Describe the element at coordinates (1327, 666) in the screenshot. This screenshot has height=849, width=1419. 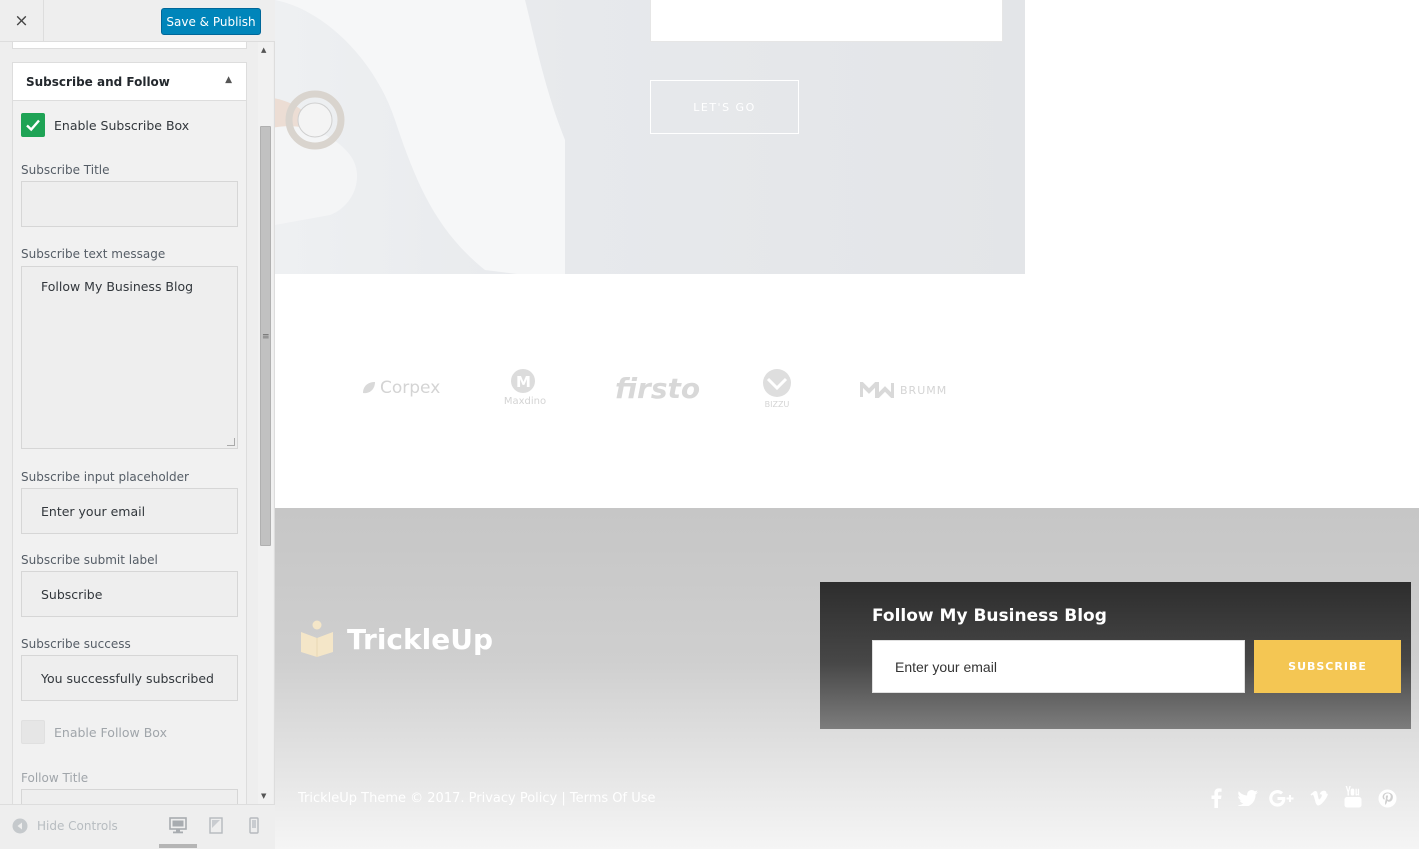
I see `subscribe-button: SUBSCRIBE` at that location.